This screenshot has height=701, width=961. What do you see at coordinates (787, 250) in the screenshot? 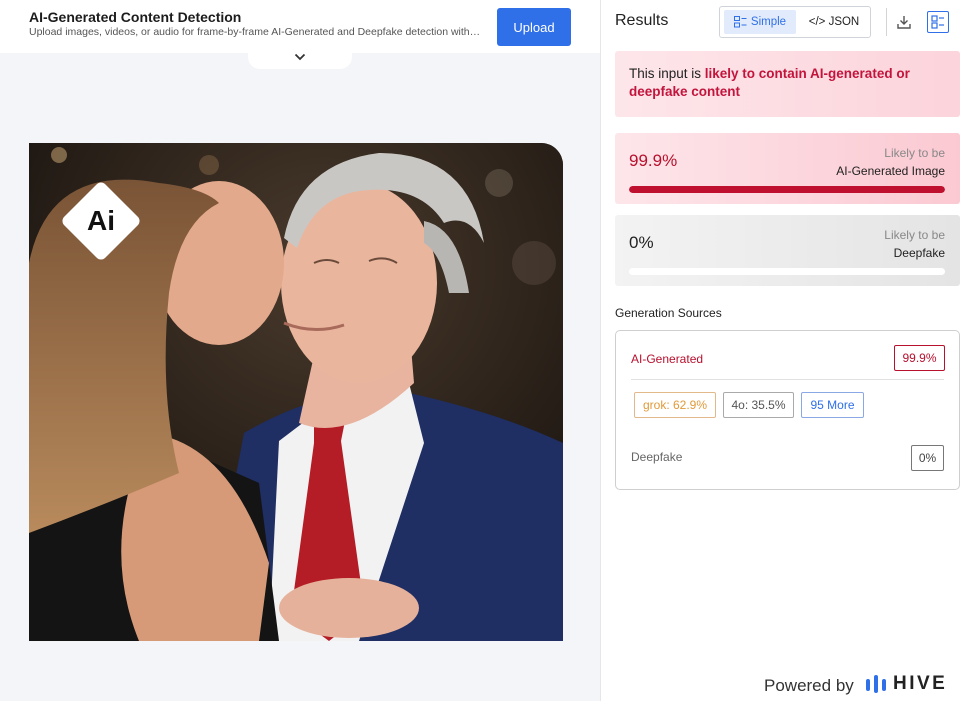
I see `deepfake-score-card: 0% Likely to be Deepfake` at bounding box center [787, 250].